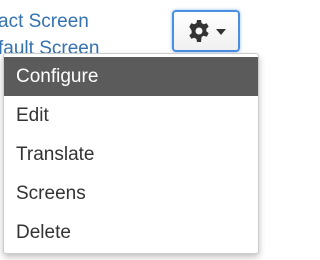  I want to click on menu-item-translate: Translate, so click(131, 154).